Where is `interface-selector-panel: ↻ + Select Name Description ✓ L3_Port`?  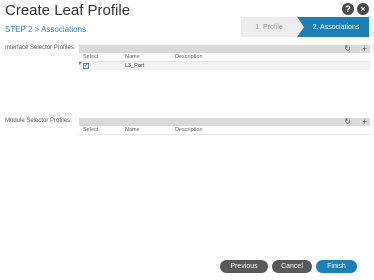
interface-selector-panel: ↻ + Select Name Description ✓ L3_Port is located at coordinates (224, 57).